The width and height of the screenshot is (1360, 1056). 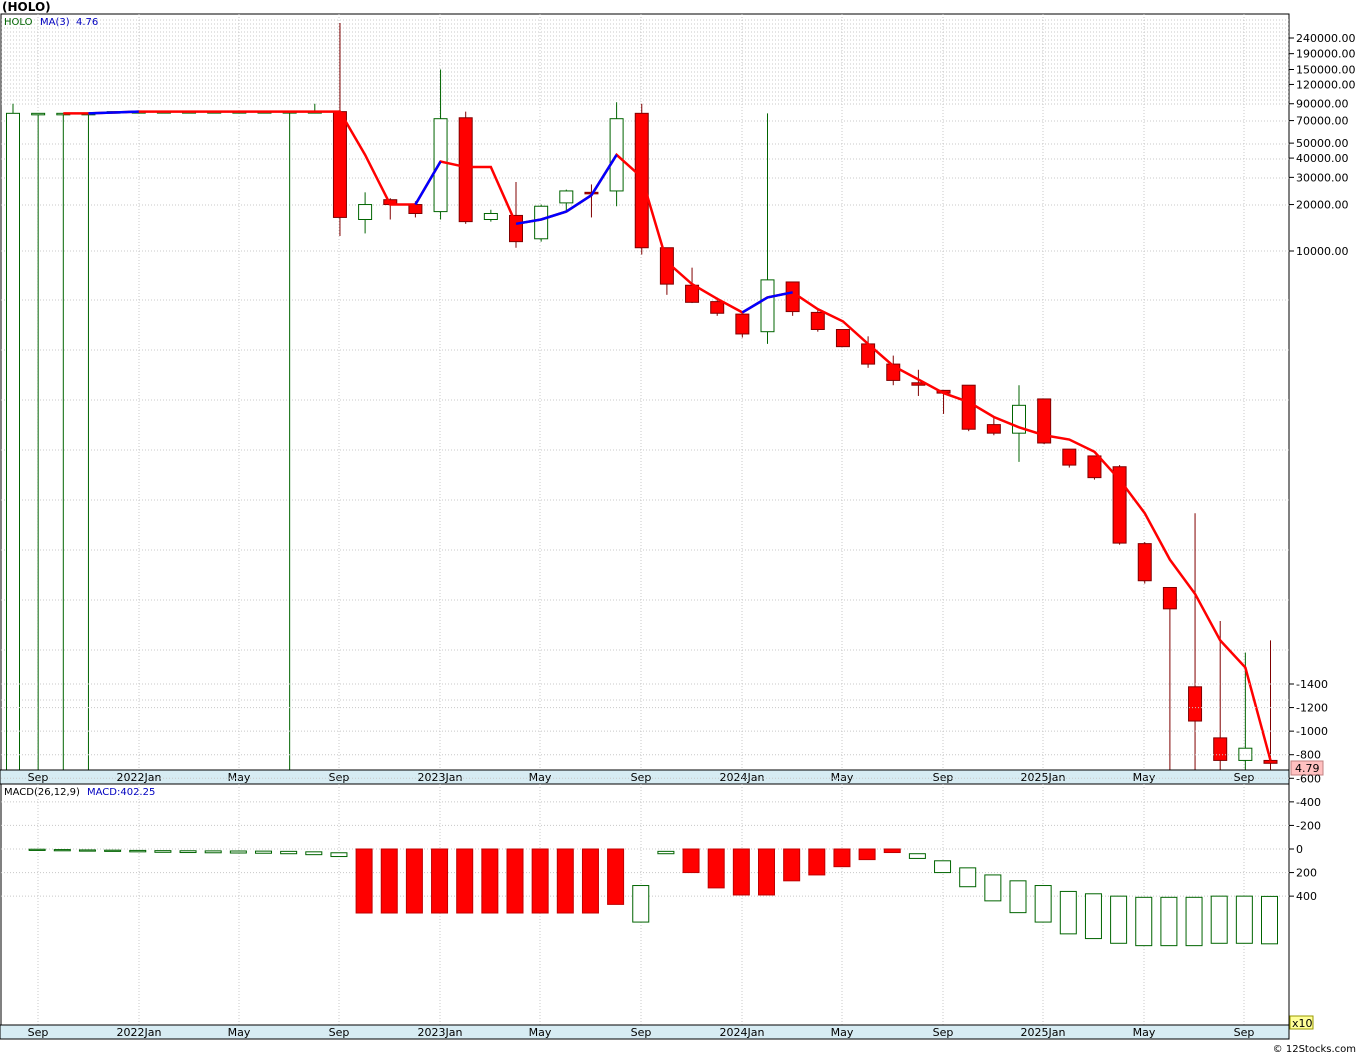 What do you see at coordinates (1308, 825) in the screenshot?
I see `macd-y-tick-label: -200` at bounding box center [1308, 825].